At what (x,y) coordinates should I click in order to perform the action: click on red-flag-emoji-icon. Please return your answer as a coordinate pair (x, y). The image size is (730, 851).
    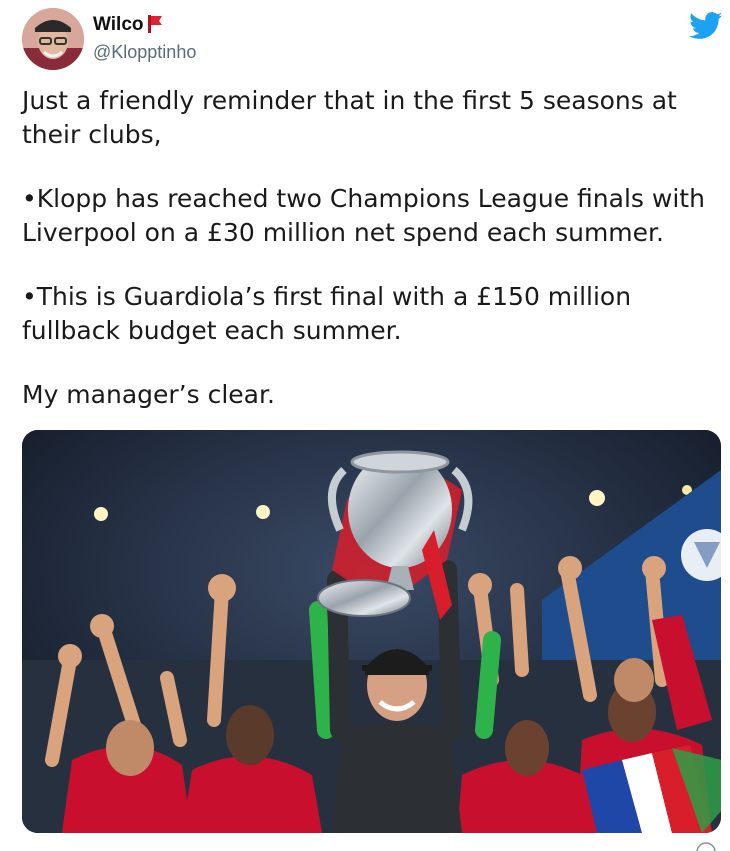
    Looking at the image, I should click on (155, 24).